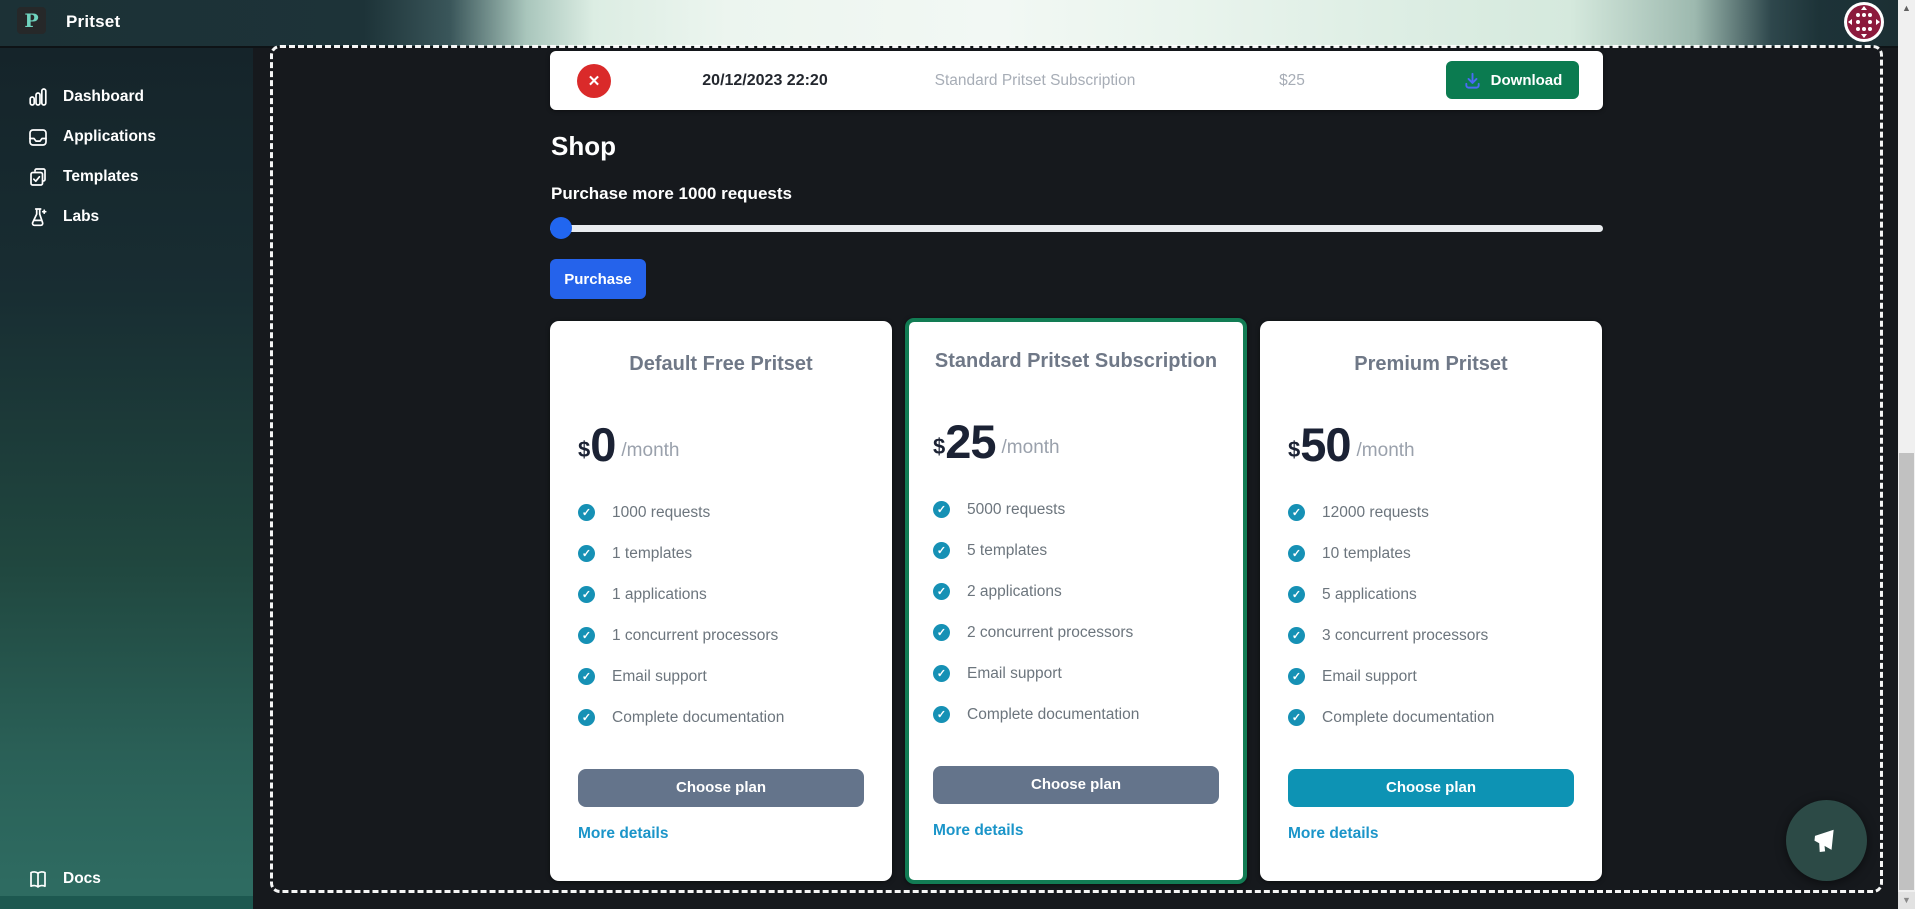  Describe the element at coordinates (1076, 510) in the screenshot. I see `feature-item: ✓ 5000 requests` at that location.